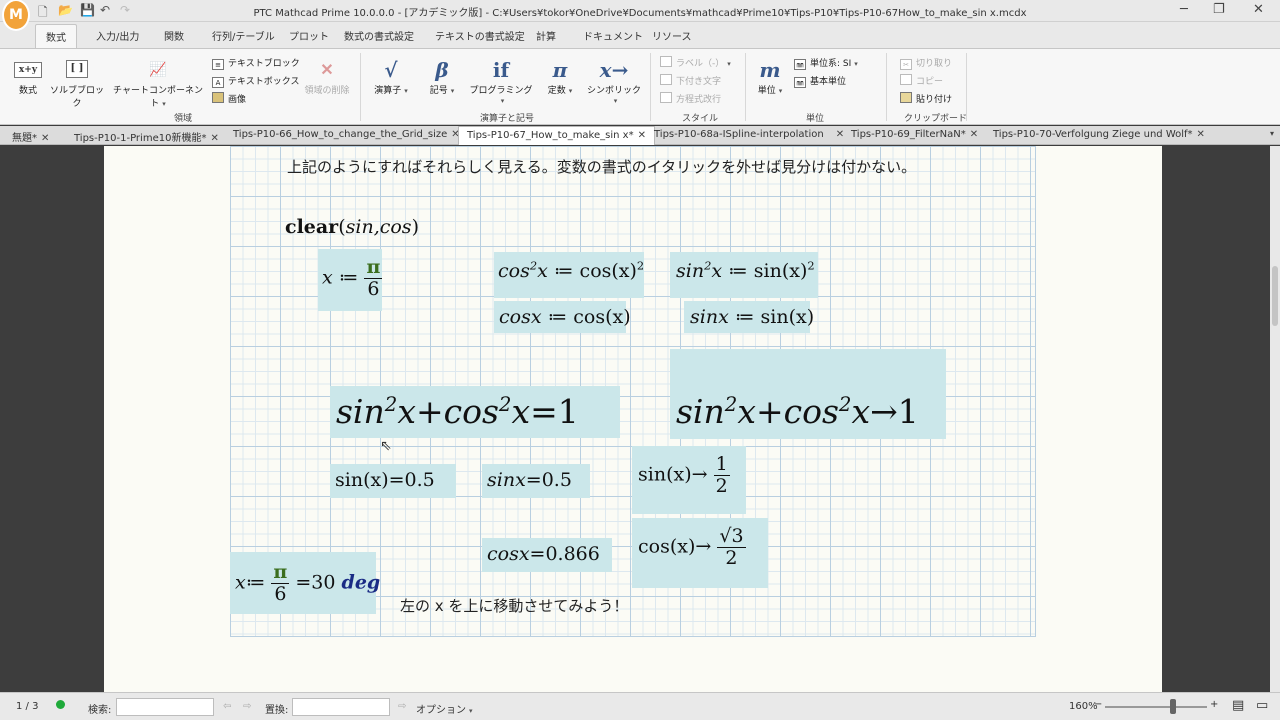  Describe the element at coordinates (243, 35) in the screenshot. I see `tab-matrices-tables: 行列/テーブル` at that location.